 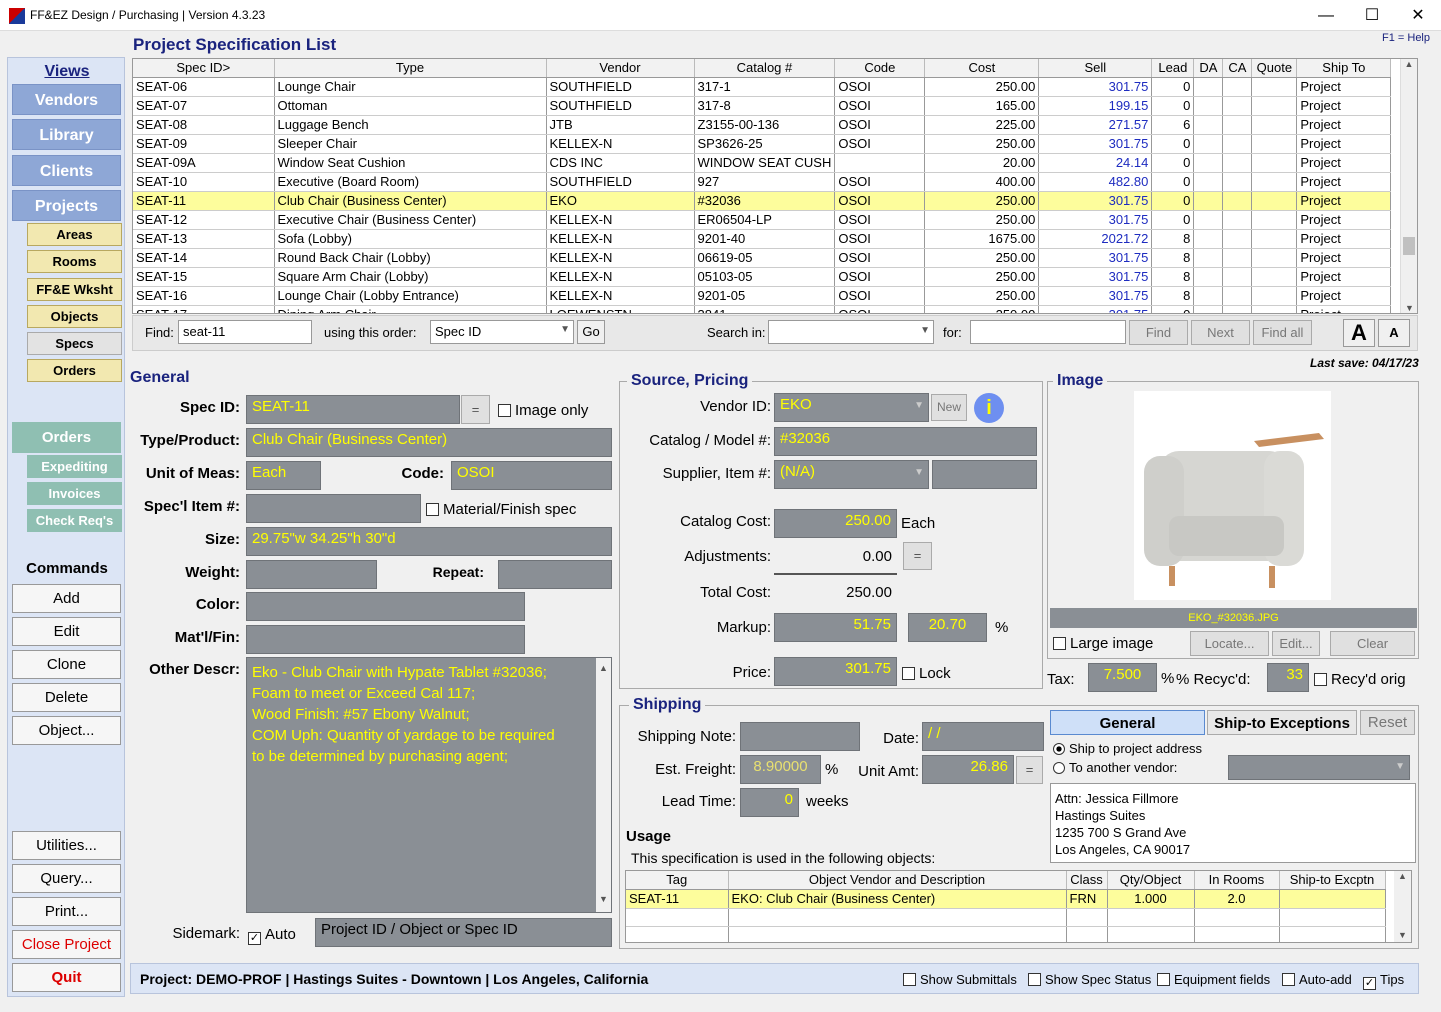 What do you see at coordinates (385, 606) in the screenshot?
I see `color-field` at bounding box center [385, 606].